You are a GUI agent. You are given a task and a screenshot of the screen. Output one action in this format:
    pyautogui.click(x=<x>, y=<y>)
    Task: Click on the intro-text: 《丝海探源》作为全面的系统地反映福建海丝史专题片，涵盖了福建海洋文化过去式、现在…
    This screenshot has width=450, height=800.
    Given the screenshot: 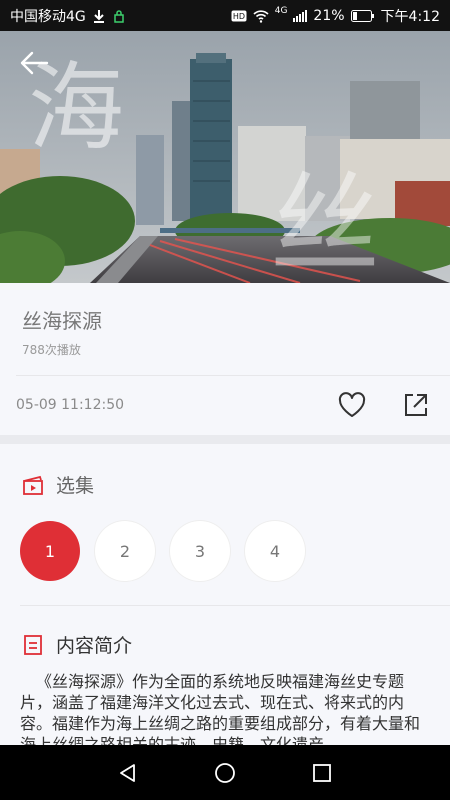 What is the action you would take?
    pyautogui.click(x=220, y=708)
    